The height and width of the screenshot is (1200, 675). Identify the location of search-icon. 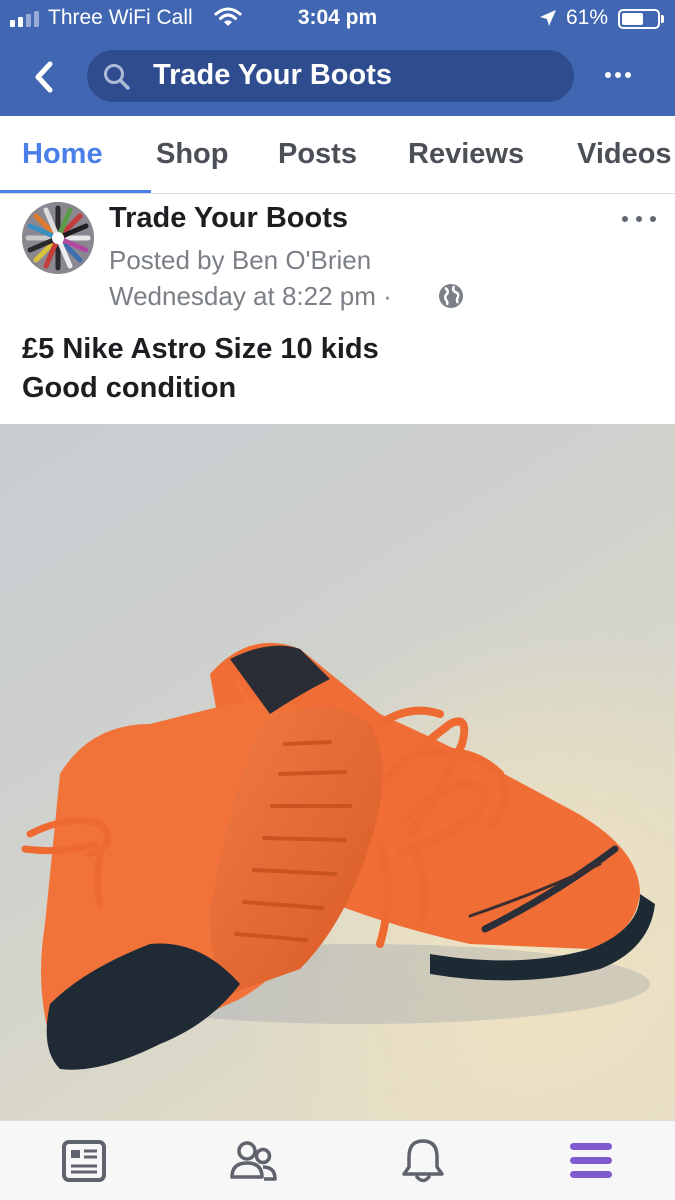
(117, 79).